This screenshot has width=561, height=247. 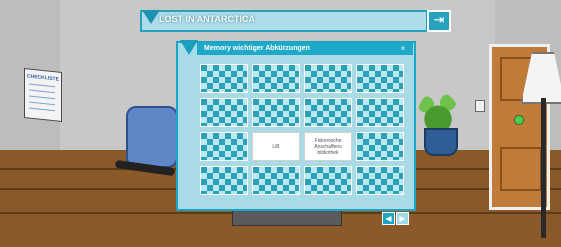 I want to click on title-bar-triangle-icon, so click(x=151, y=17).